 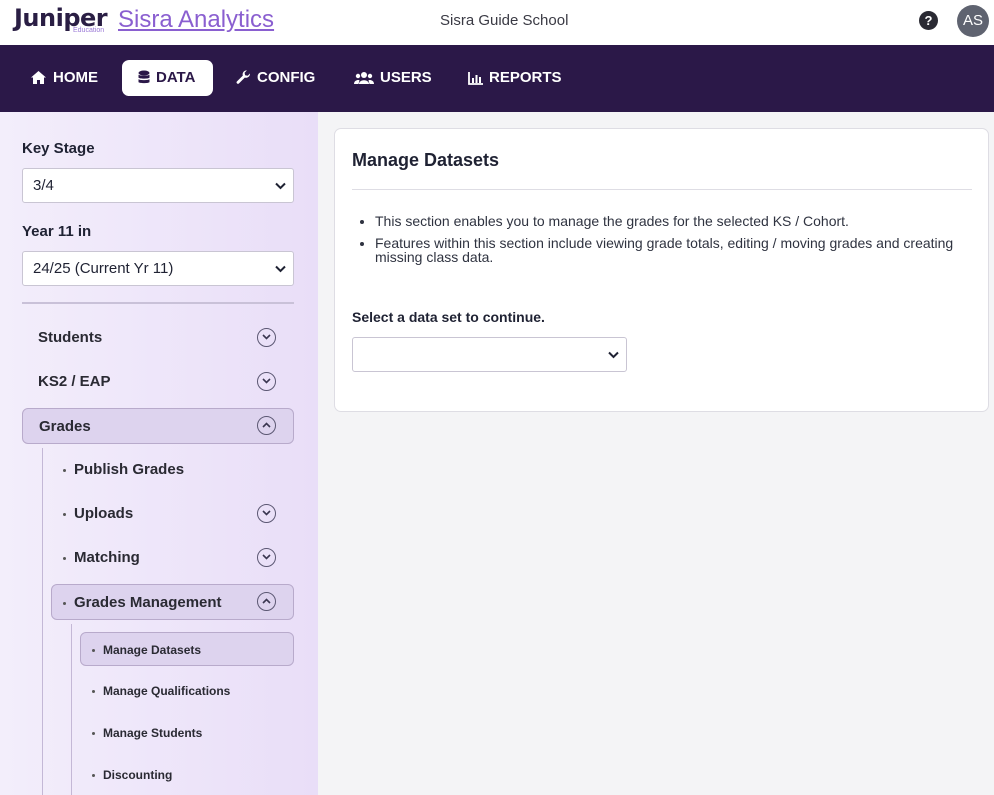 I want to click on sidebar-item-manage-datasets: Manage Datasets, so click(x=187, y=649).